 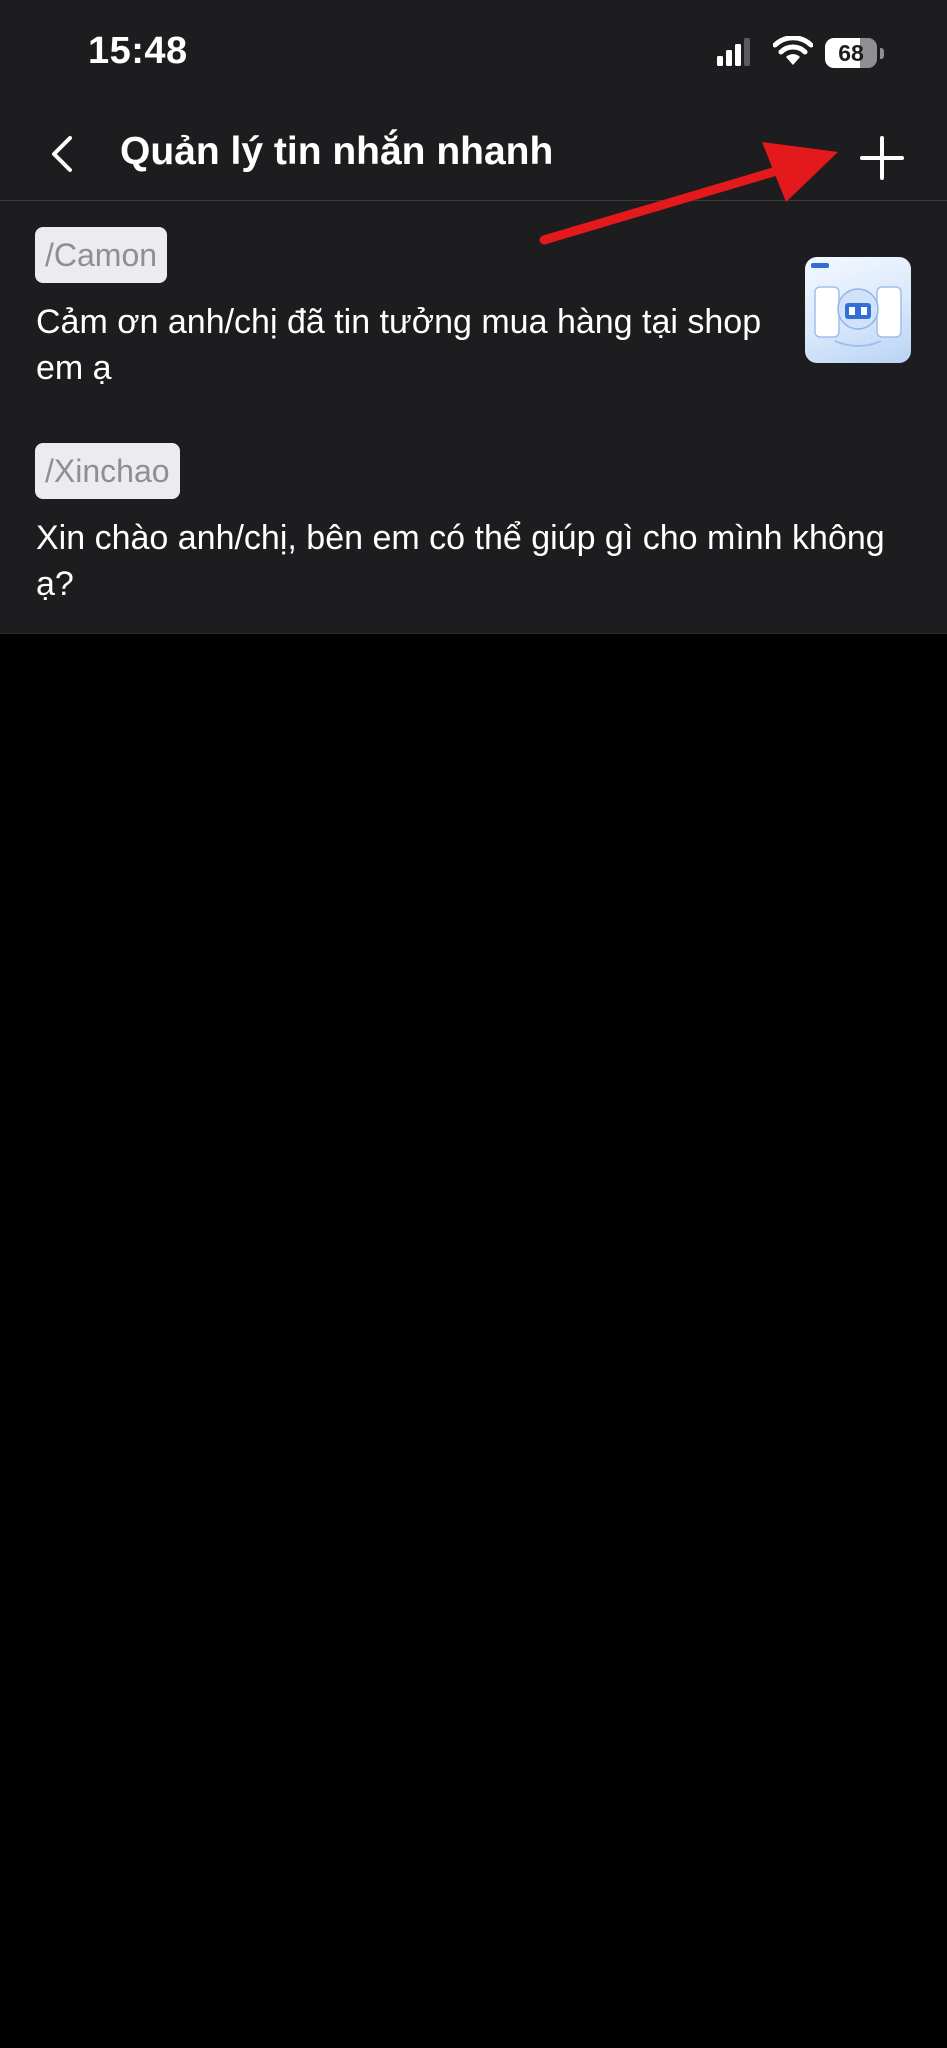 What do you see at coordinates (337, 151) in the screenshot?
I see `page-title: Quản lý tin nhắn nhanh` at bounding box center [337, 151].